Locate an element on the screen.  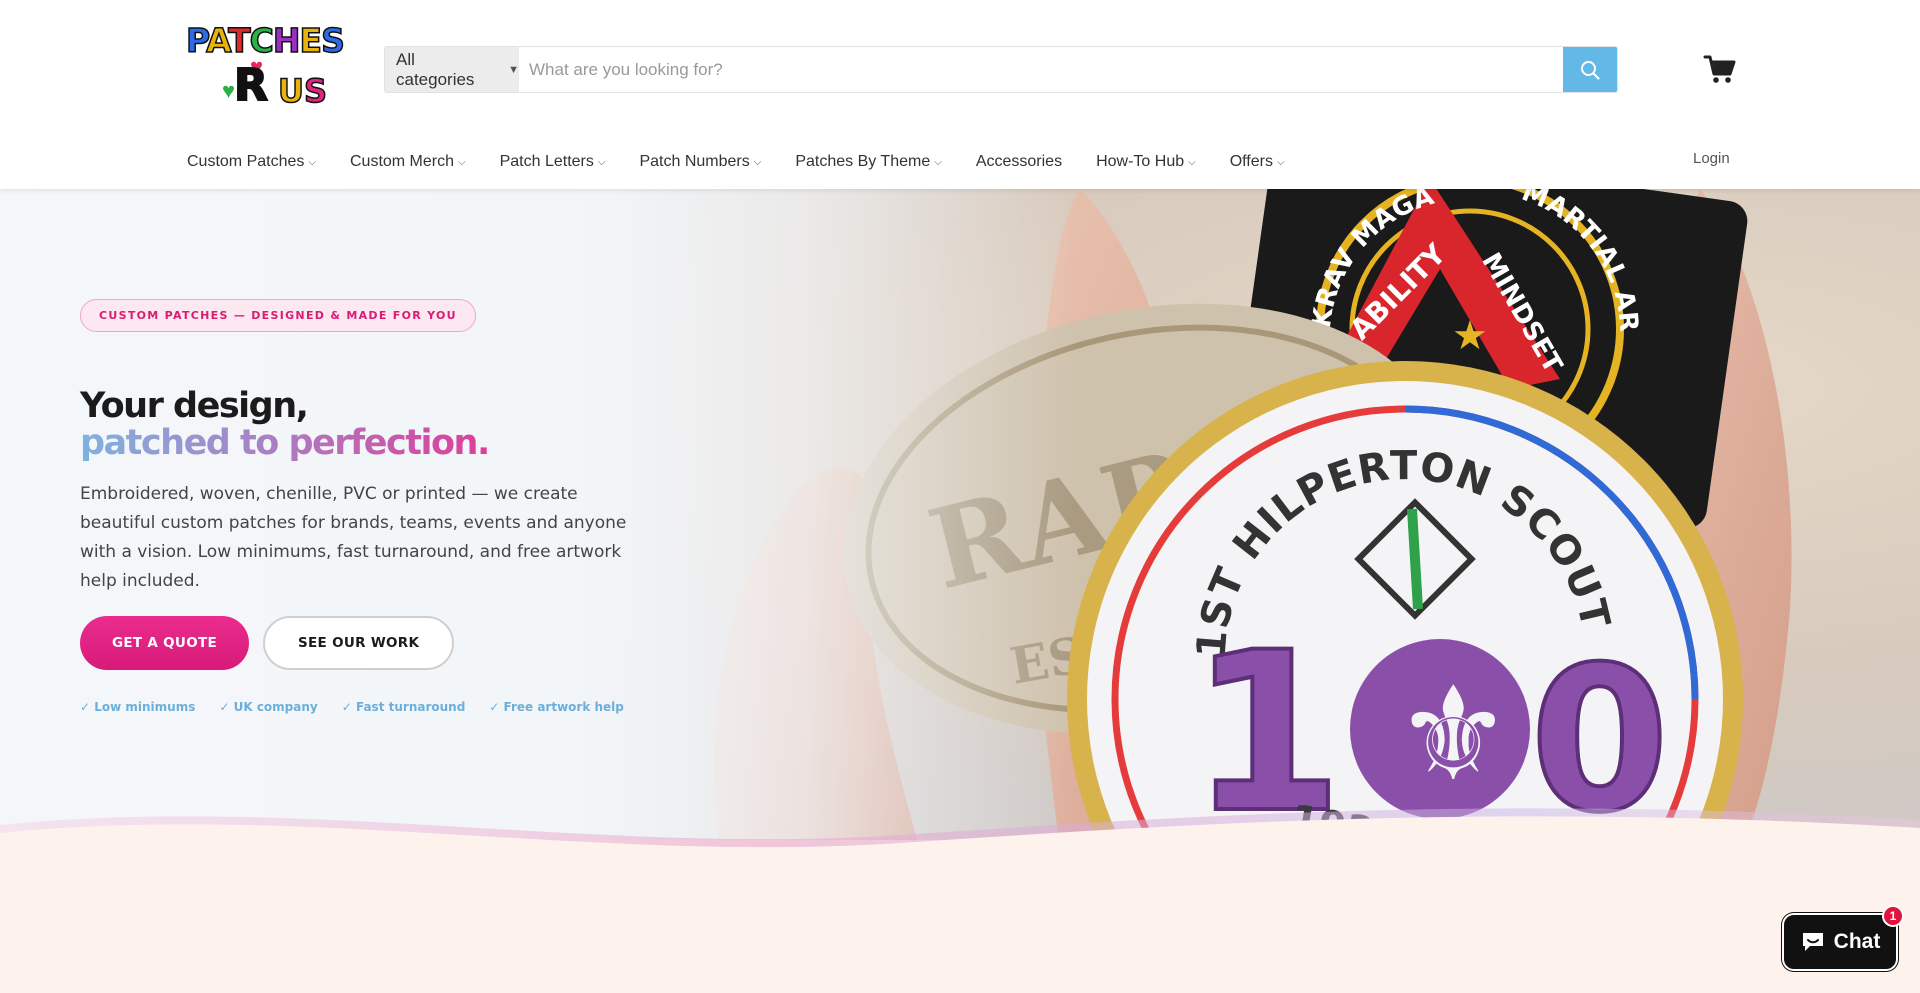
chat-unread-badge: 1 is located at coordinates (1893, 916).